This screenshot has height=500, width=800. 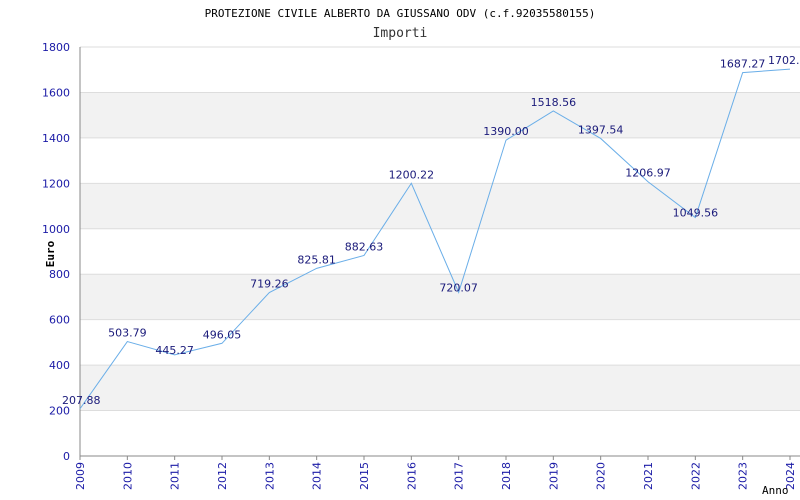 What do you see at coordinates (601, 476) in the screenshot?
I see `x-tick-label: 2020` at bounding box center [601, 476].